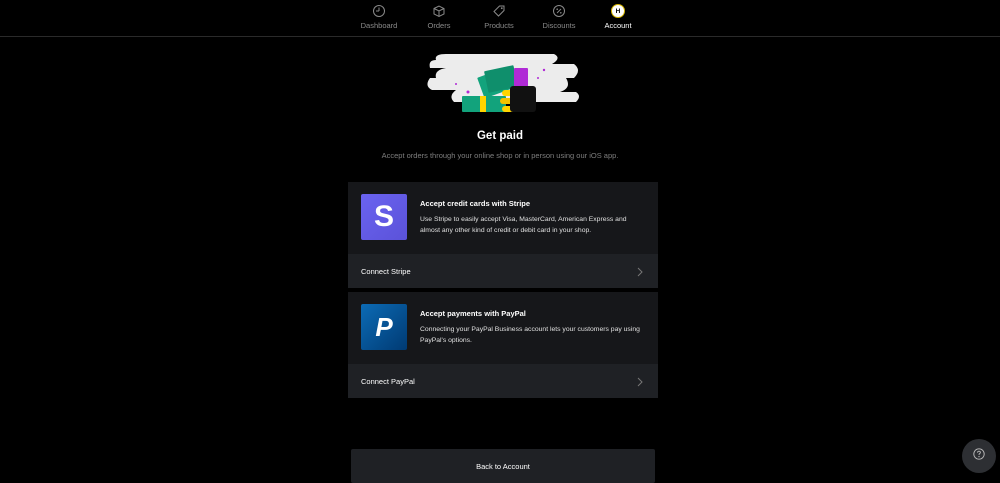 This screenshot has width=1000, height=483. Describe the element at coordinates (499, 136) in the screenshot. I see `page-title: Get paid` at that location.